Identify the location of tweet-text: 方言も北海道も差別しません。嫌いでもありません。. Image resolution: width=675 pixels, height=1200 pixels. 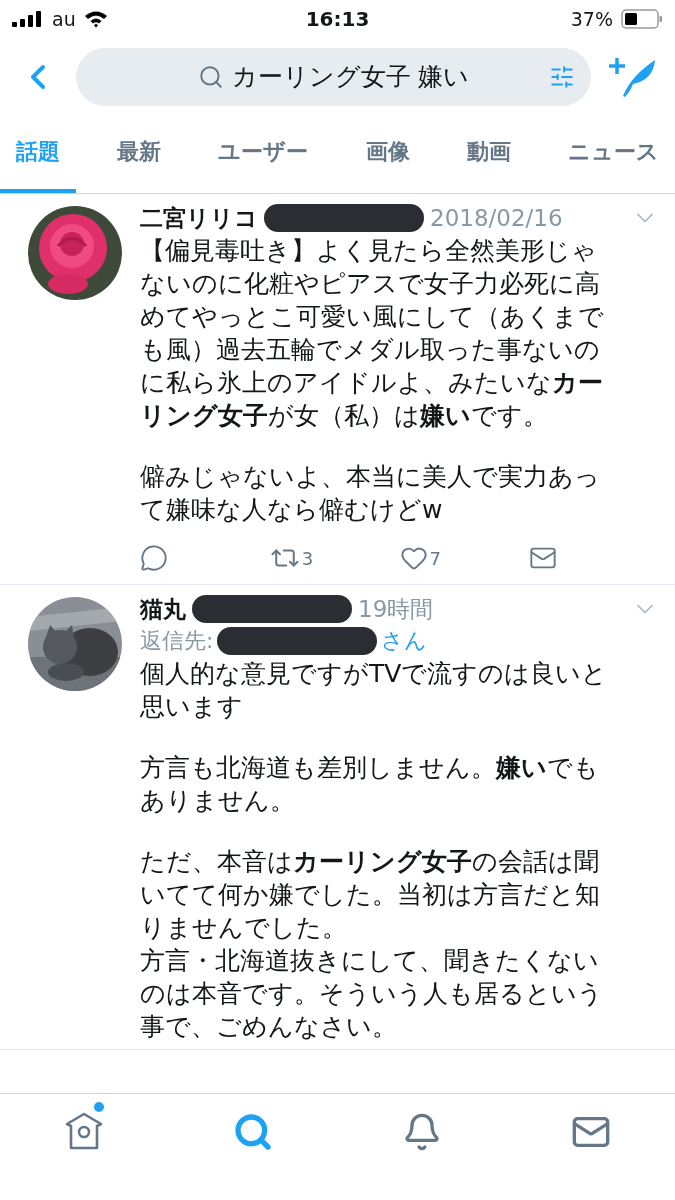
(370, 784).